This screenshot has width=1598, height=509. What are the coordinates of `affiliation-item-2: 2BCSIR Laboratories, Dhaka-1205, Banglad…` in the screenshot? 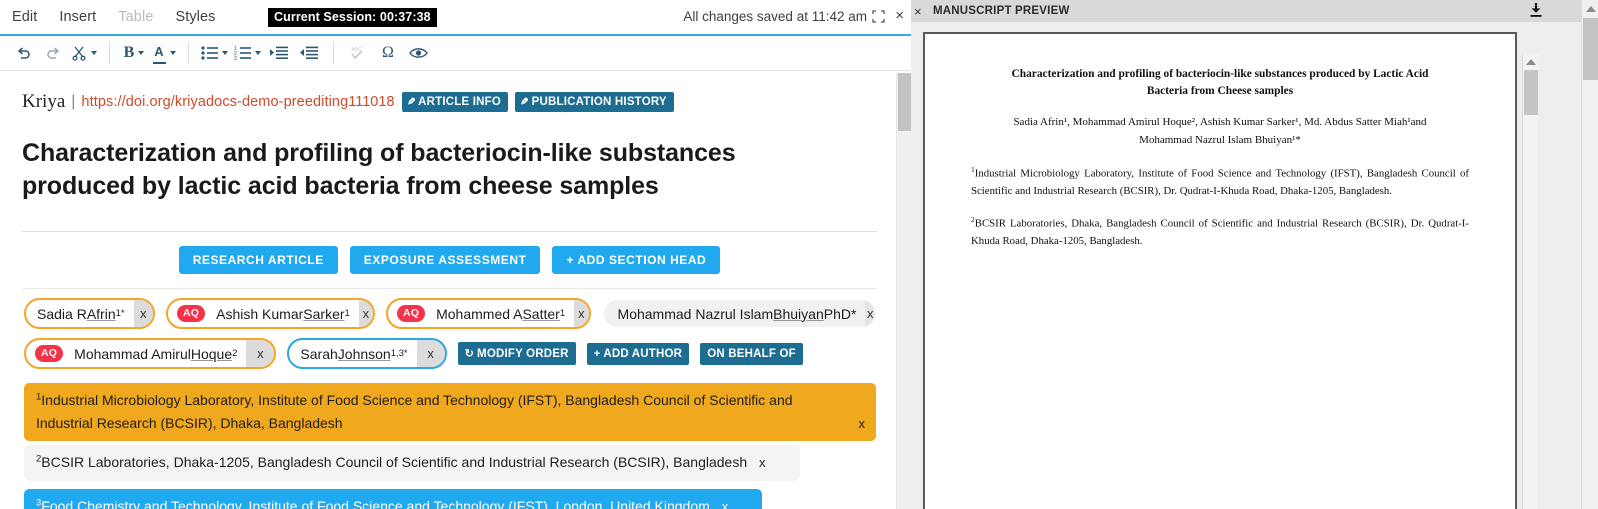 It's located at (412, 463).